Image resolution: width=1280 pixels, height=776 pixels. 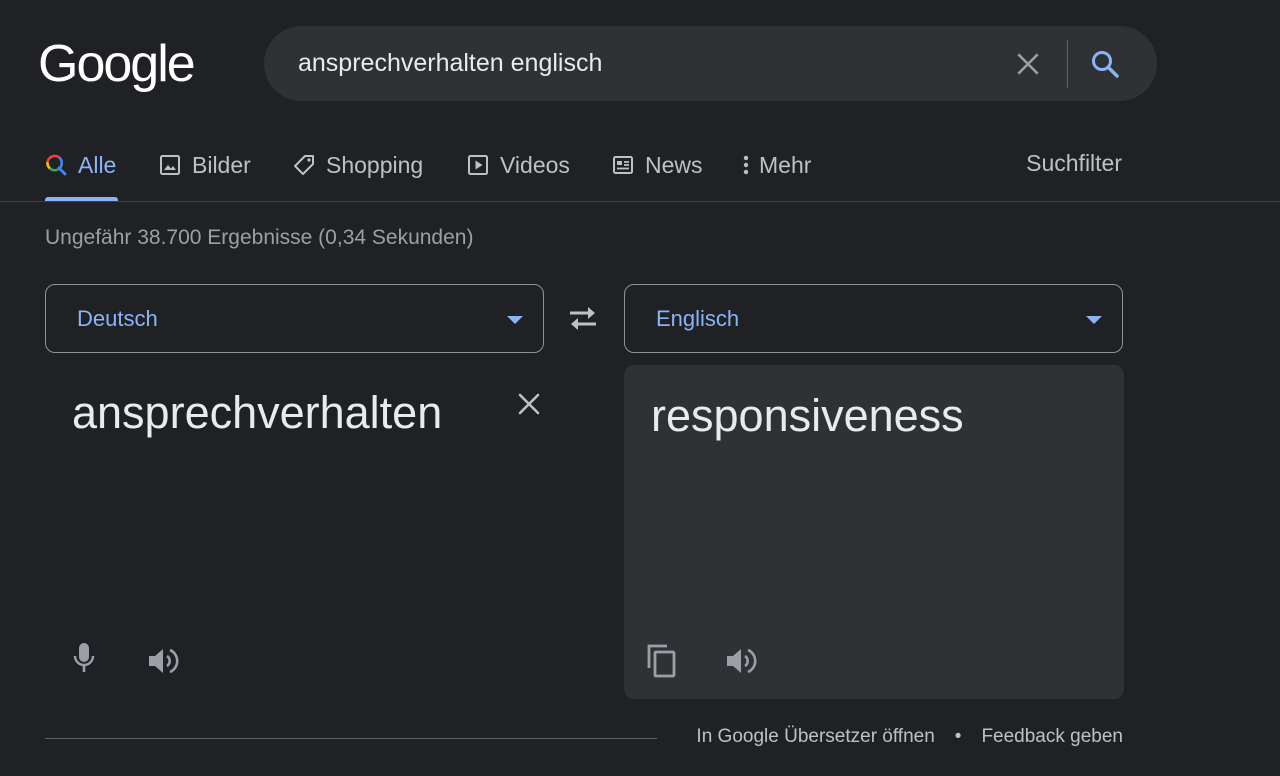 What do you see at coordinates (1074, 163) in the screenshot?
I see `tools-button: Suchfilter` at bounding box center [1074, 163].